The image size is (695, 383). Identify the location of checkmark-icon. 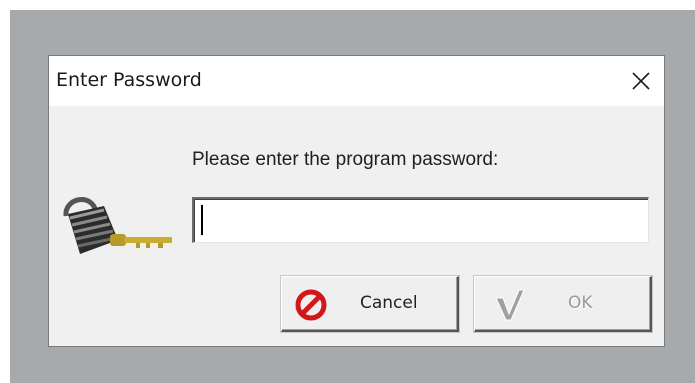
(510, 305).